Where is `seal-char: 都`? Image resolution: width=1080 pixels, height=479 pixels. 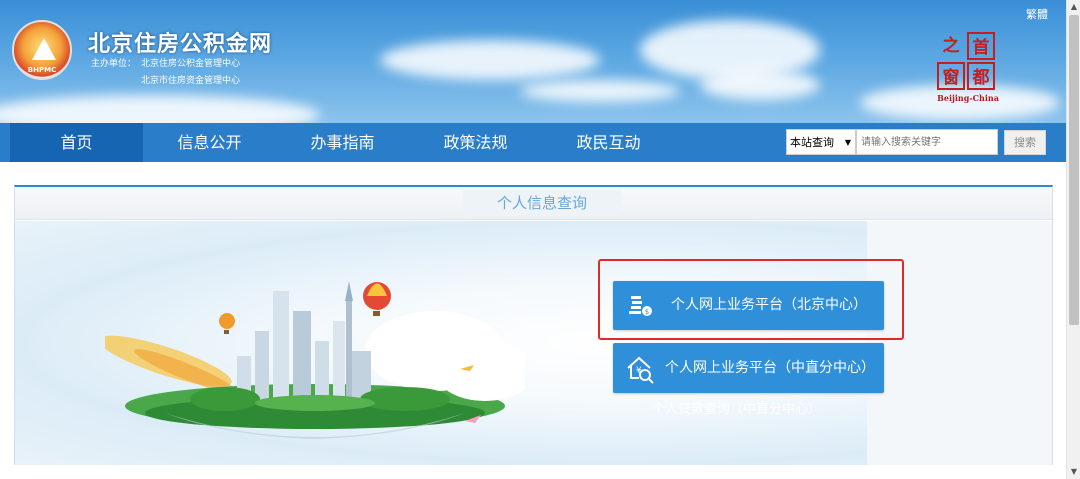 seal-char: 都 is located at coordinates (981, 76).